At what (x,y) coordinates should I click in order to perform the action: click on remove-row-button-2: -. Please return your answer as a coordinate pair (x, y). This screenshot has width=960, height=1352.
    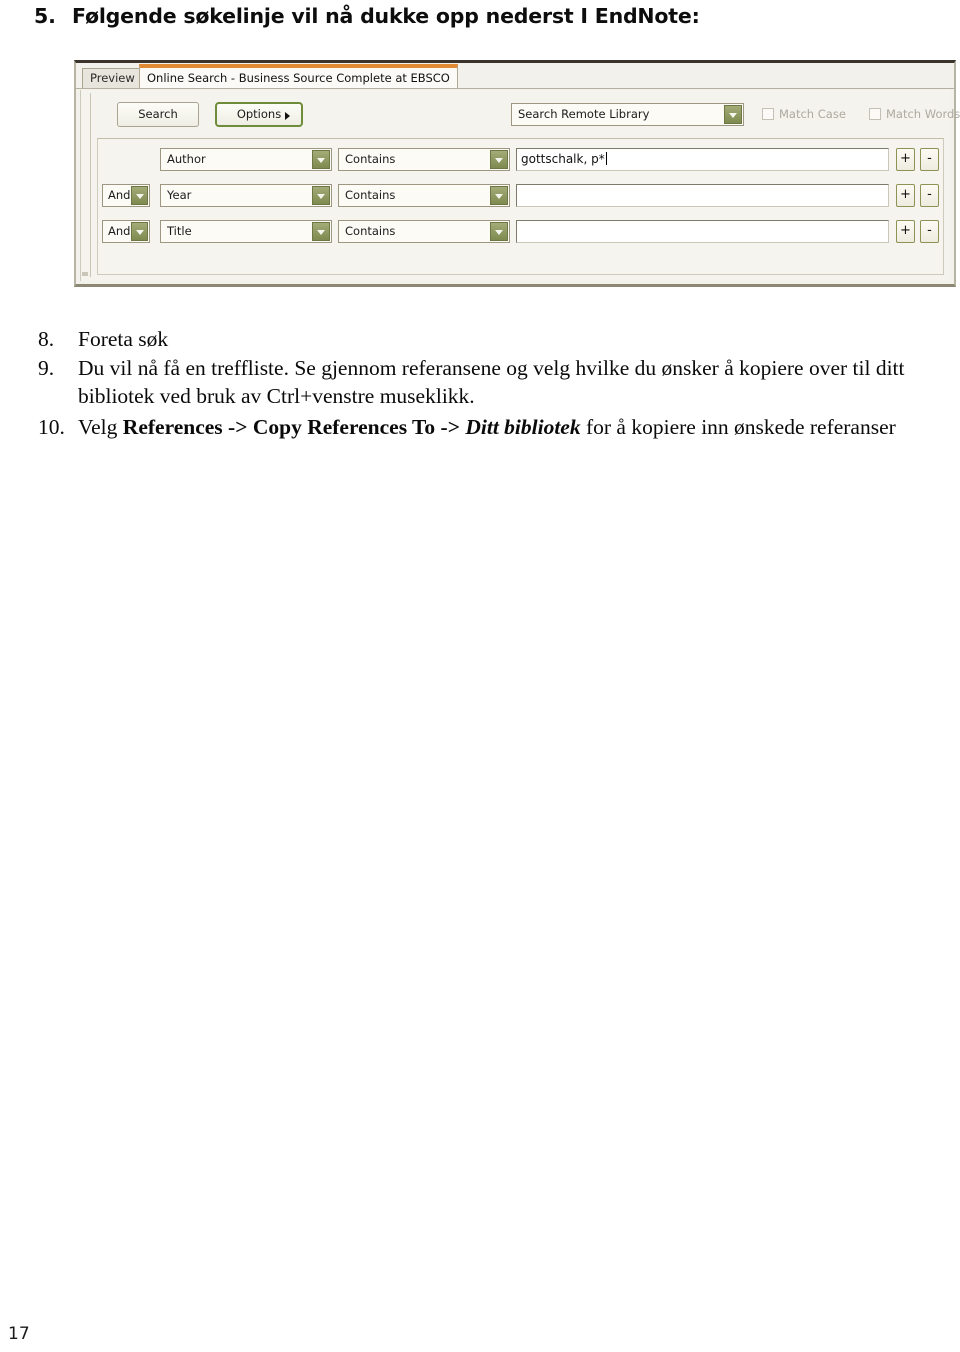
    Looking at the image, I should click on (929, 195).